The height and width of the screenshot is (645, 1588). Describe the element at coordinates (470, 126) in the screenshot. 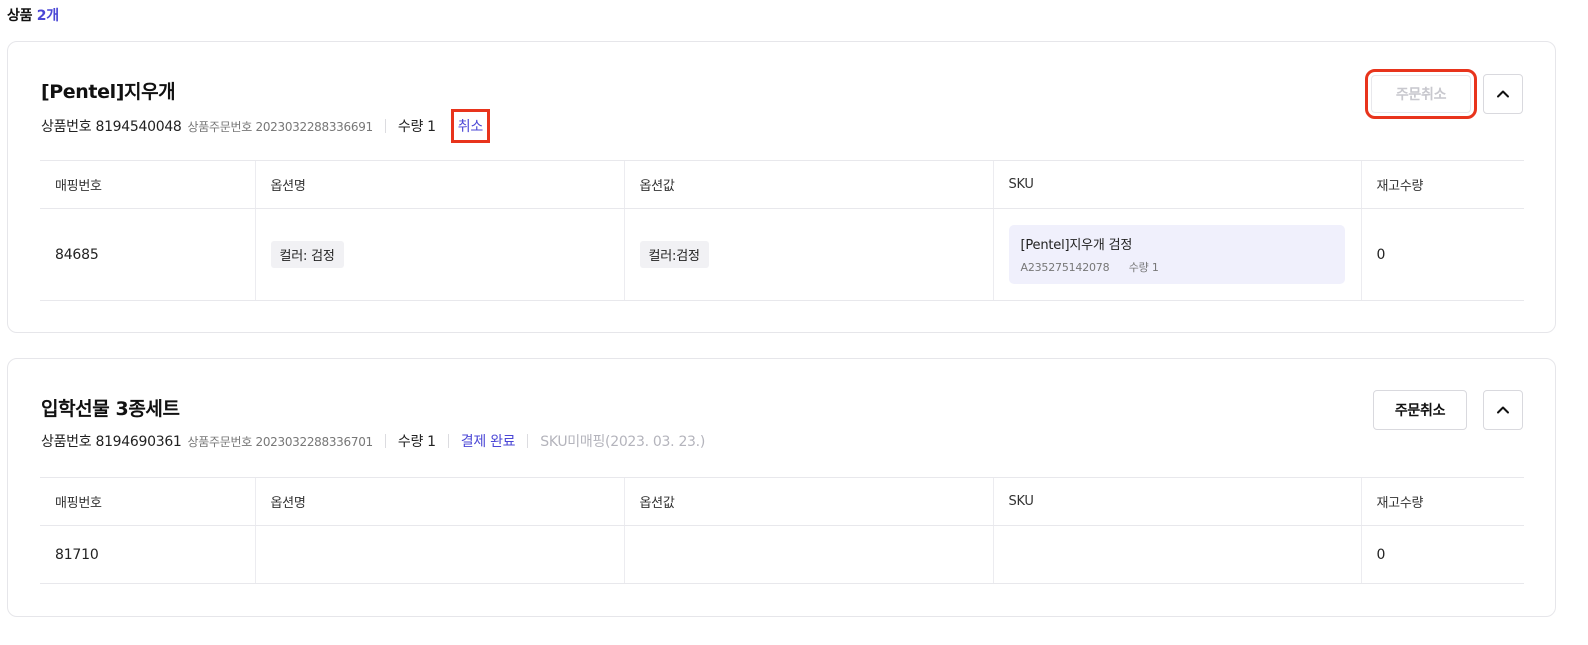

I see `order-status-link: 취소` at that location.